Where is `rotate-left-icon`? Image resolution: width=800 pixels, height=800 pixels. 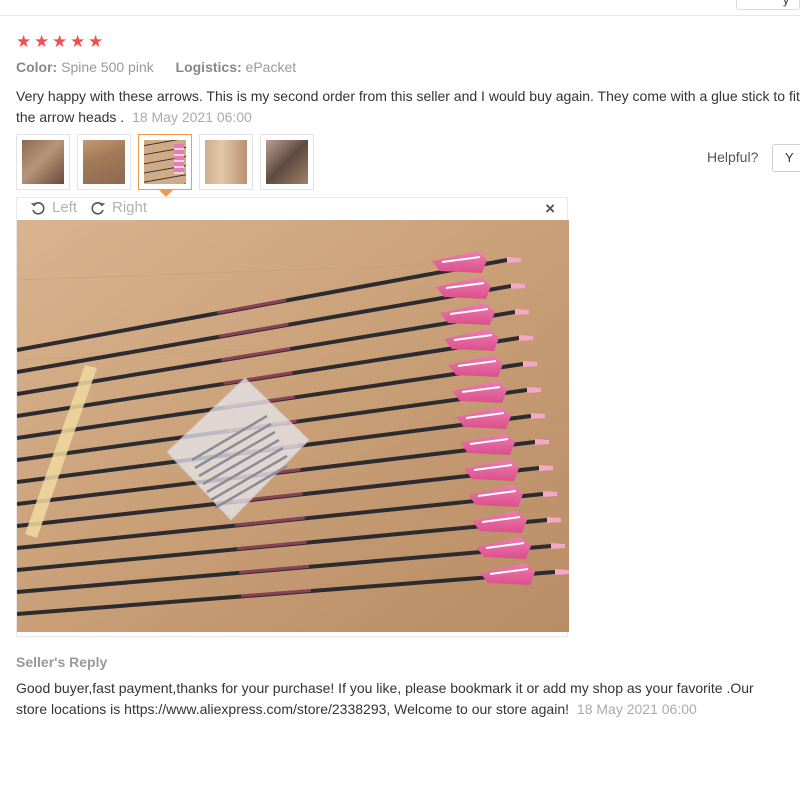 rotate-left-icon is located at coordinates (38, 208).